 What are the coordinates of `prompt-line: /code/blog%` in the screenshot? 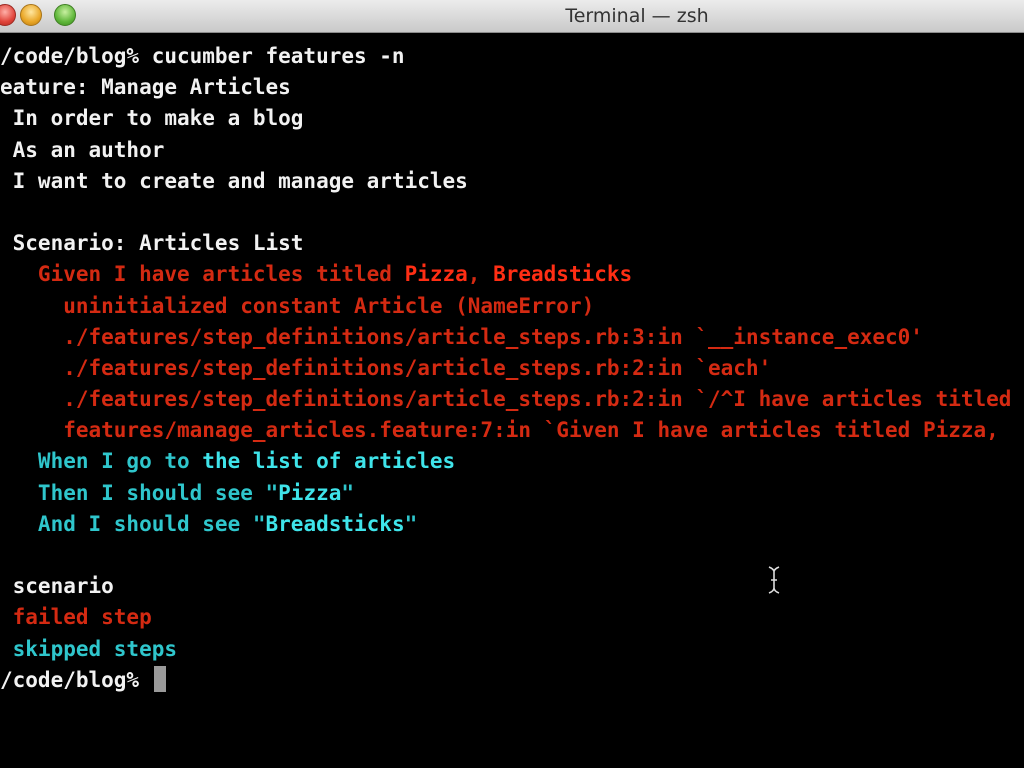 It's located at (512, 680).